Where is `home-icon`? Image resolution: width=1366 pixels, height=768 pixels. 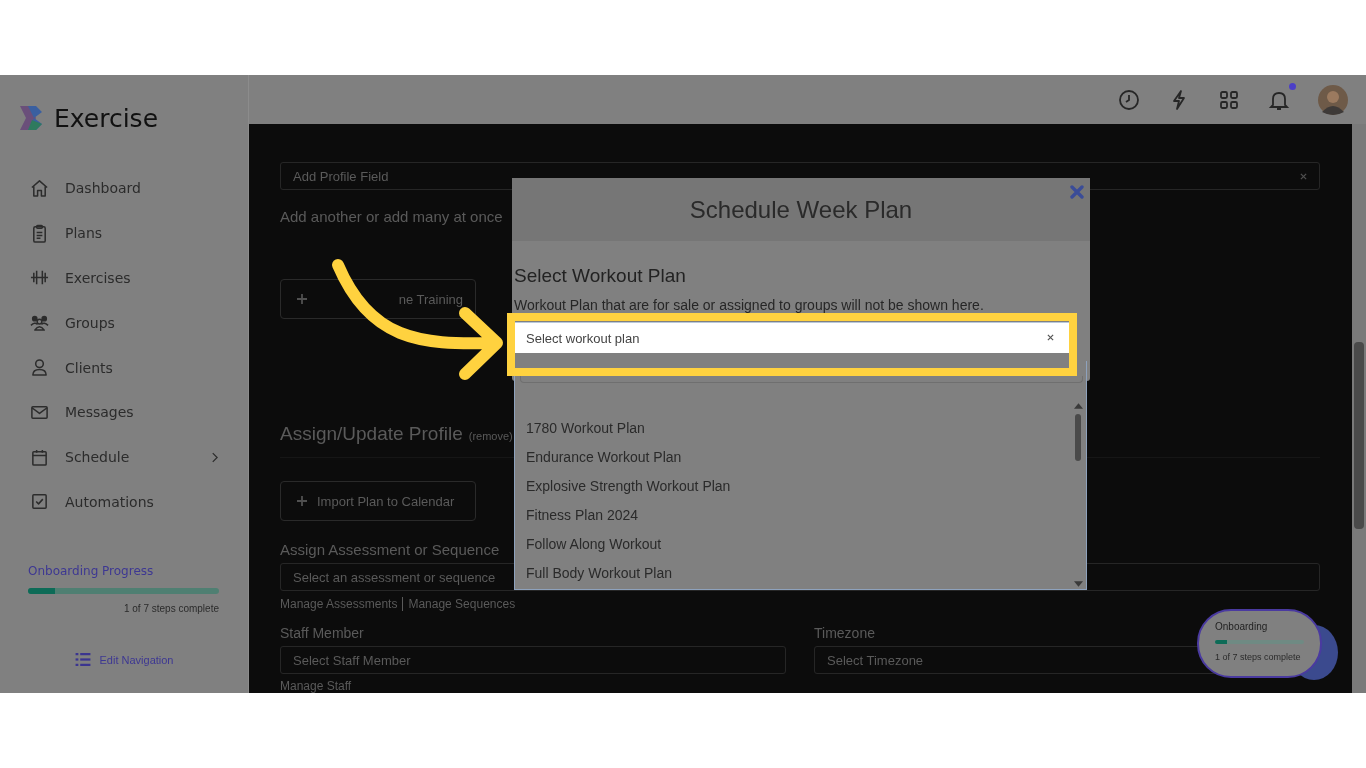 home-icon is located at coordinates (39, 188).